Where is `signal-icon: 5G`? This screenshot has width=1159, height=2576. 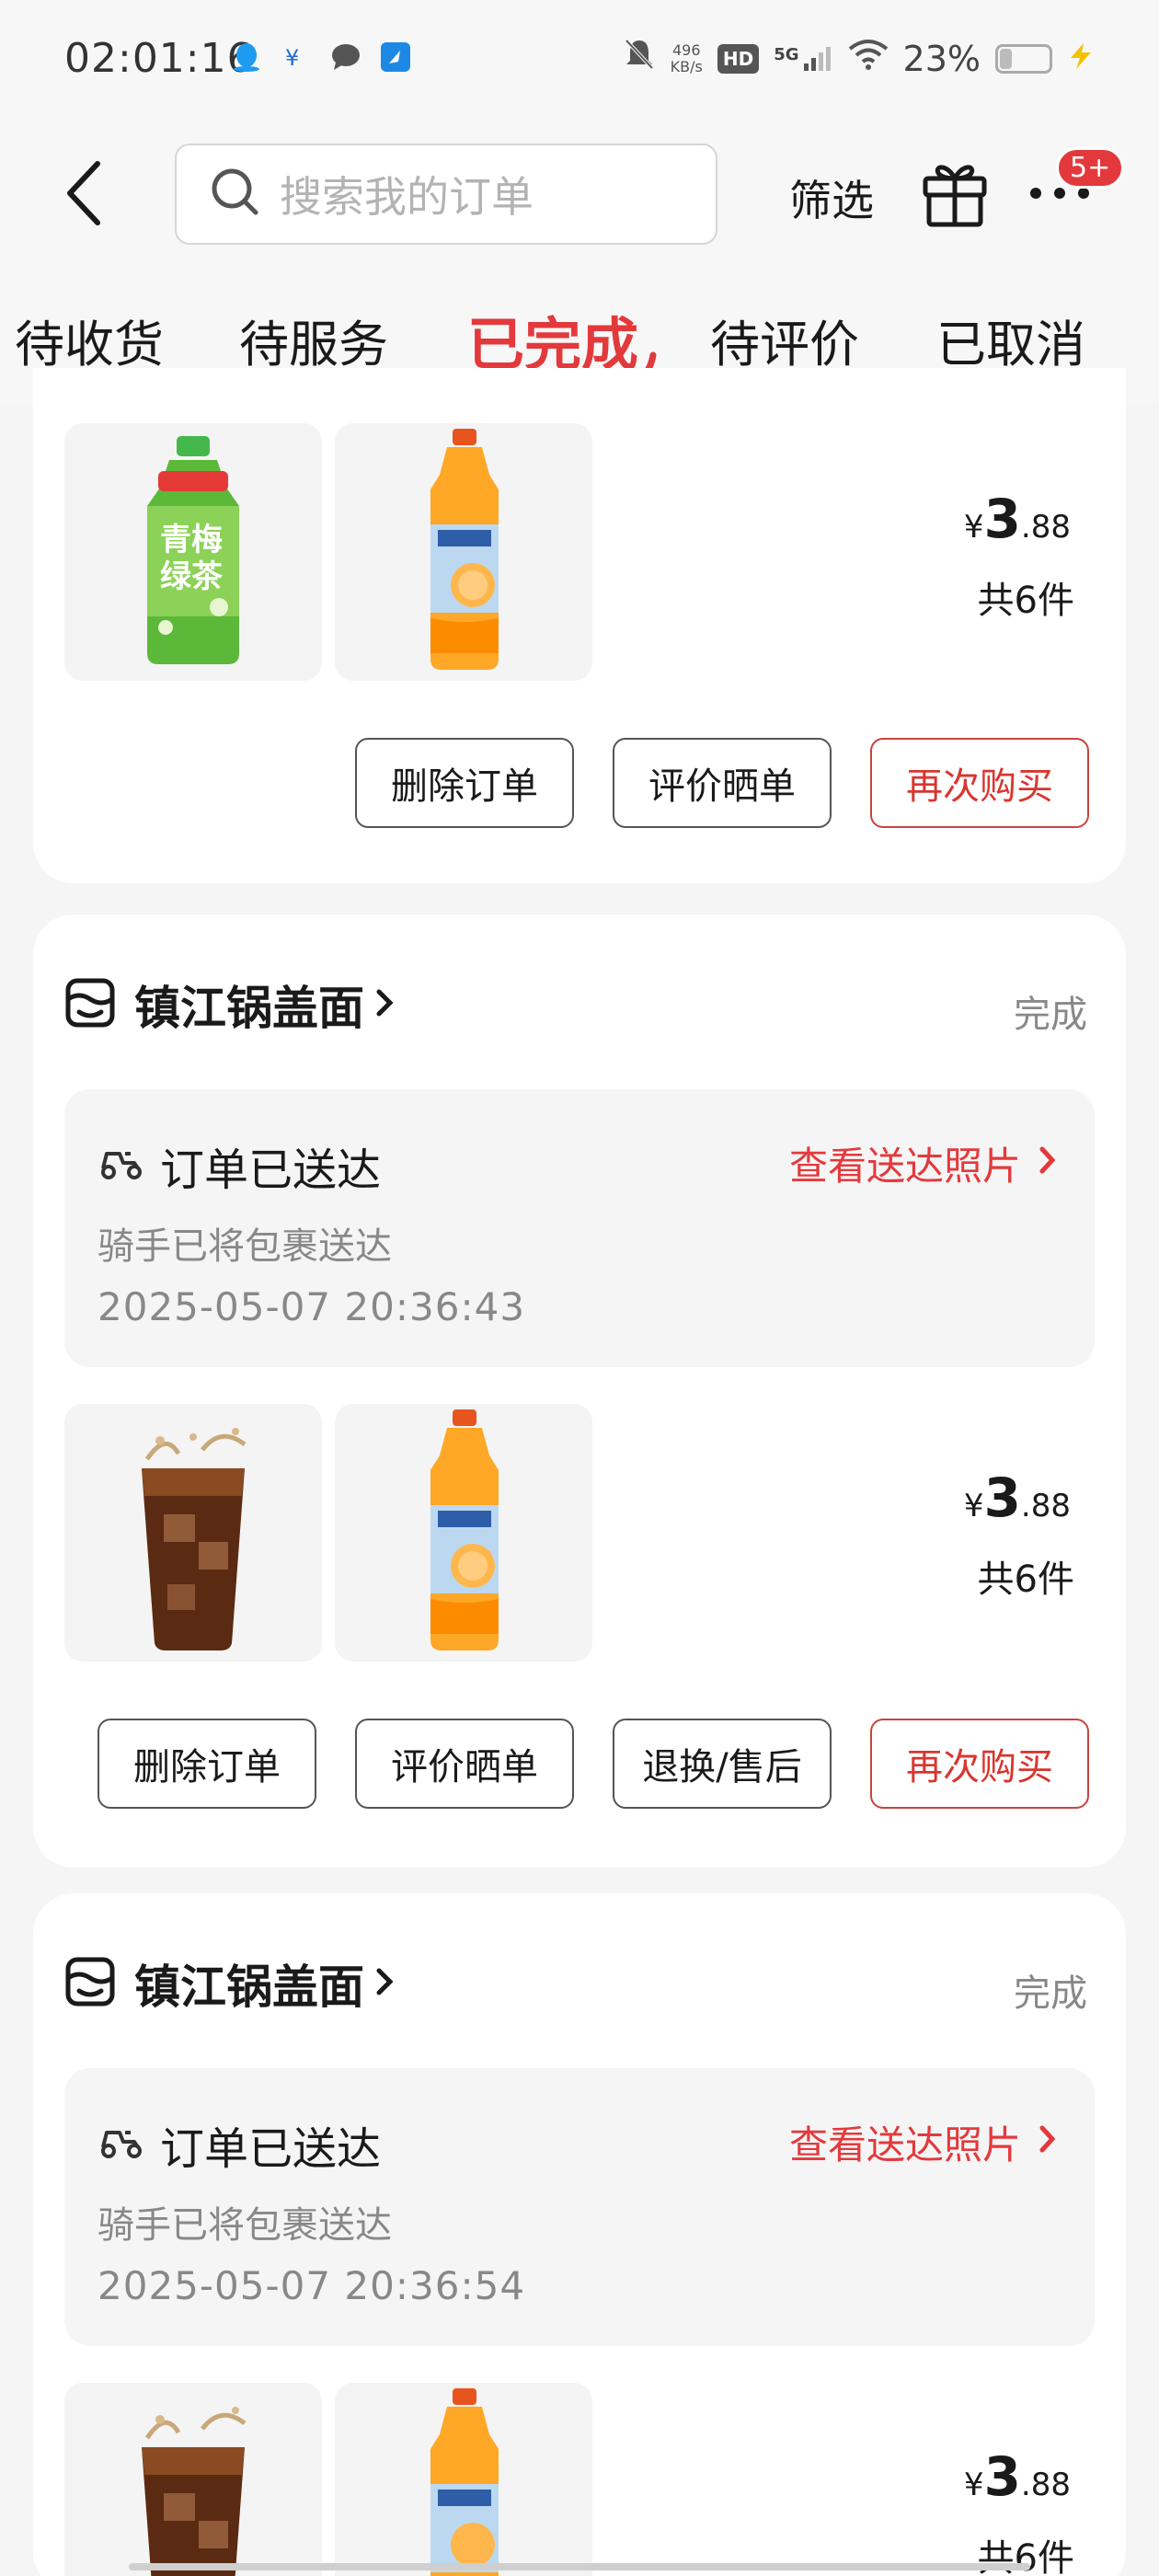
signal-icon: 5G is located at coordinates (803, 59).